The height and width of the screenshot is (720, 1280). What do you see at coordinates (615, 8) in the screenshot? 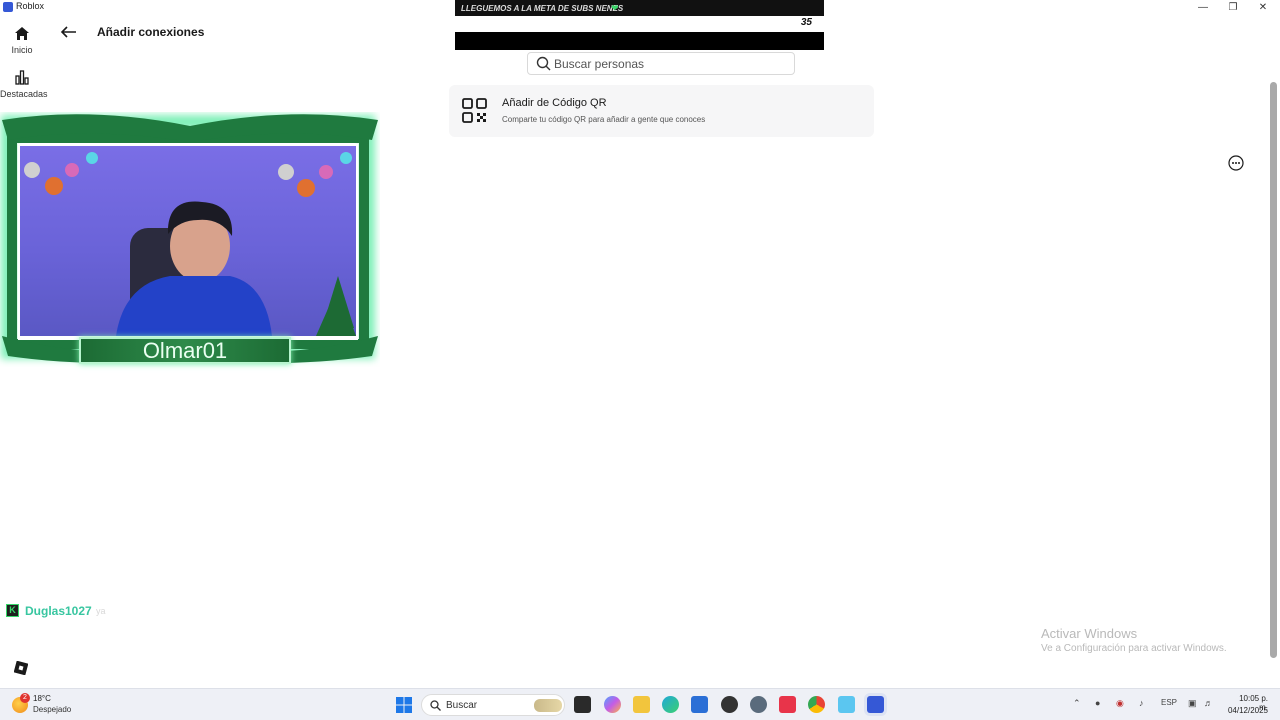
I see `heart-icon: ❤` at bounding box center [615, 8].